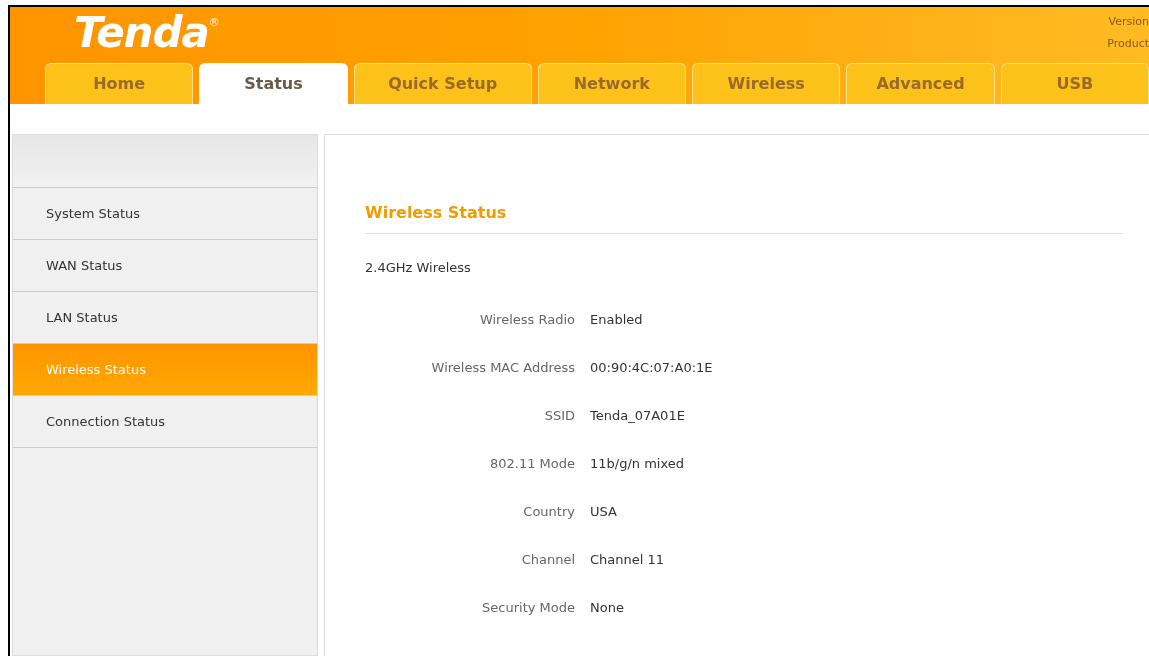 The image size is (1149, 656). Describe the element at coordinates (559, 416) in the screenshot. I see `field-label: SSID` at that location.